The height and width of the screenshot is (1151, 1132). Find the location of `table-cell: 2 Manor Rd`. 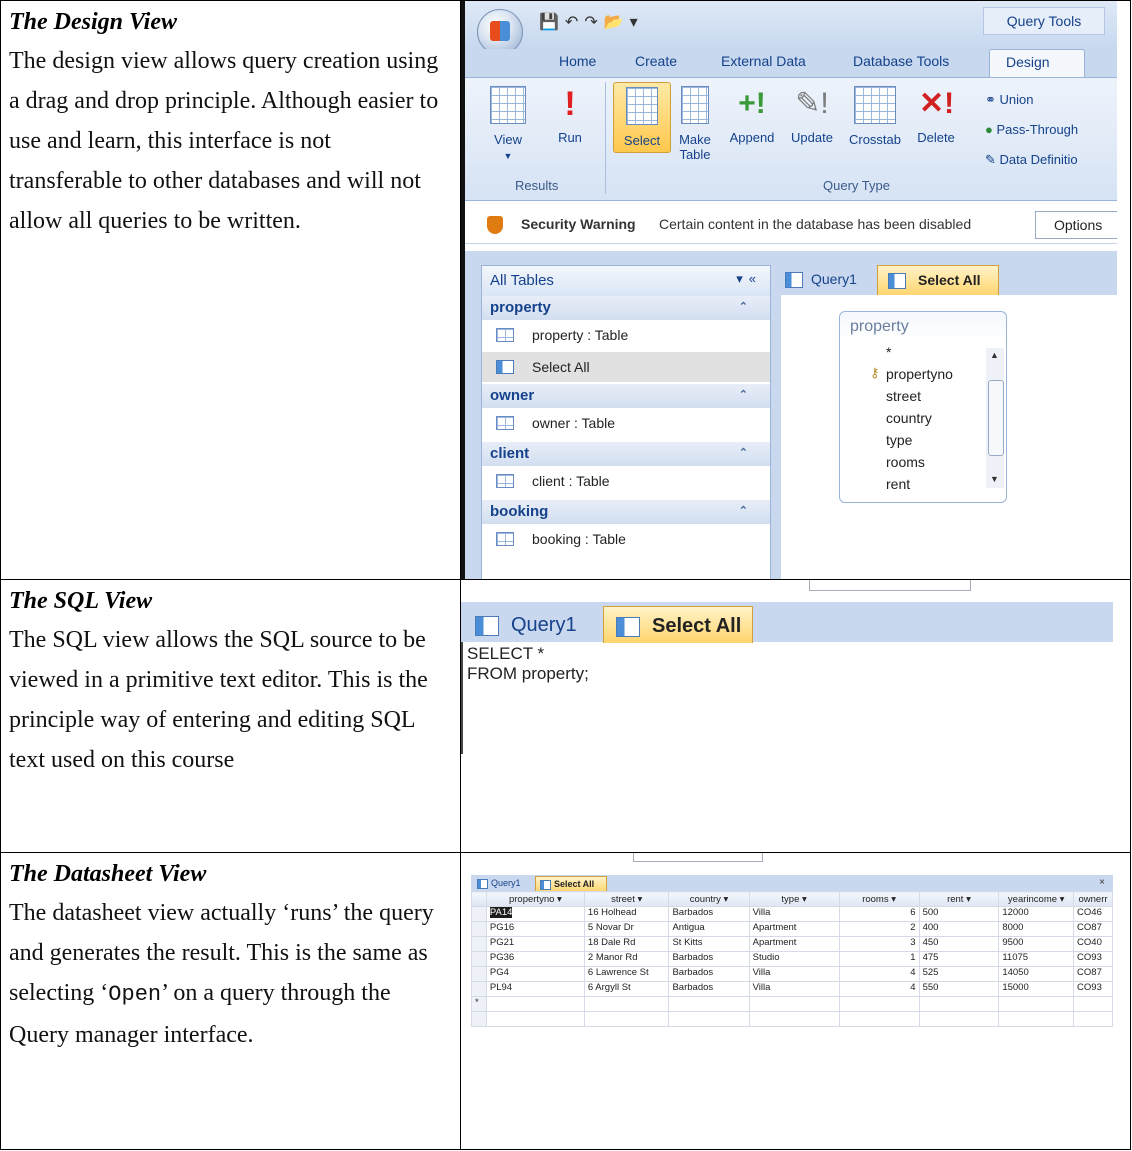

table-cell: 2 Manor Rd is located at coordinates (626, 959).